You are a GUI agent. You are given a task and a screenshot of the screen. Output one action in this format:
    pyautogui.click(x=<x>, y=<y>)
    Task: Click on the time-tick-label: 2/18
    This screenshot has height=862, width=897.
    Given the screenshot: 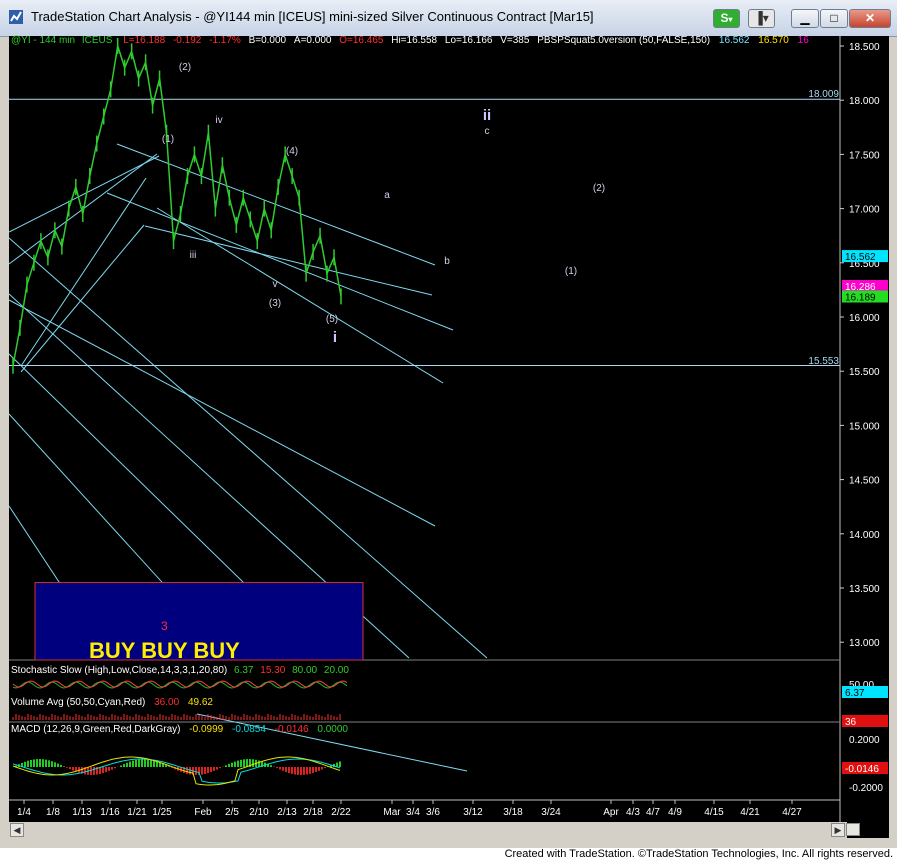 What is the action you would take?
    pyautogui.click(x=313, y=812)
    